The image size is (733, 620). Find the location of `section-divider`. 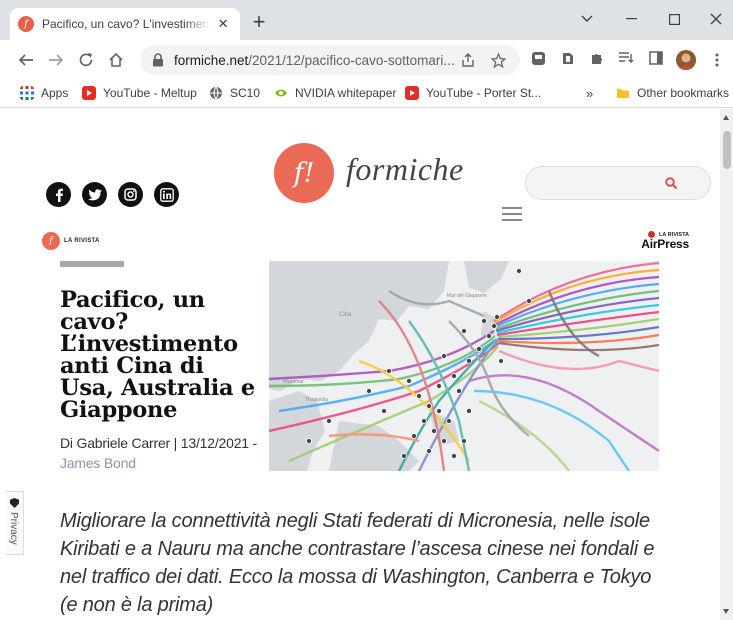

section-divider is located at coordinates (92, 264).